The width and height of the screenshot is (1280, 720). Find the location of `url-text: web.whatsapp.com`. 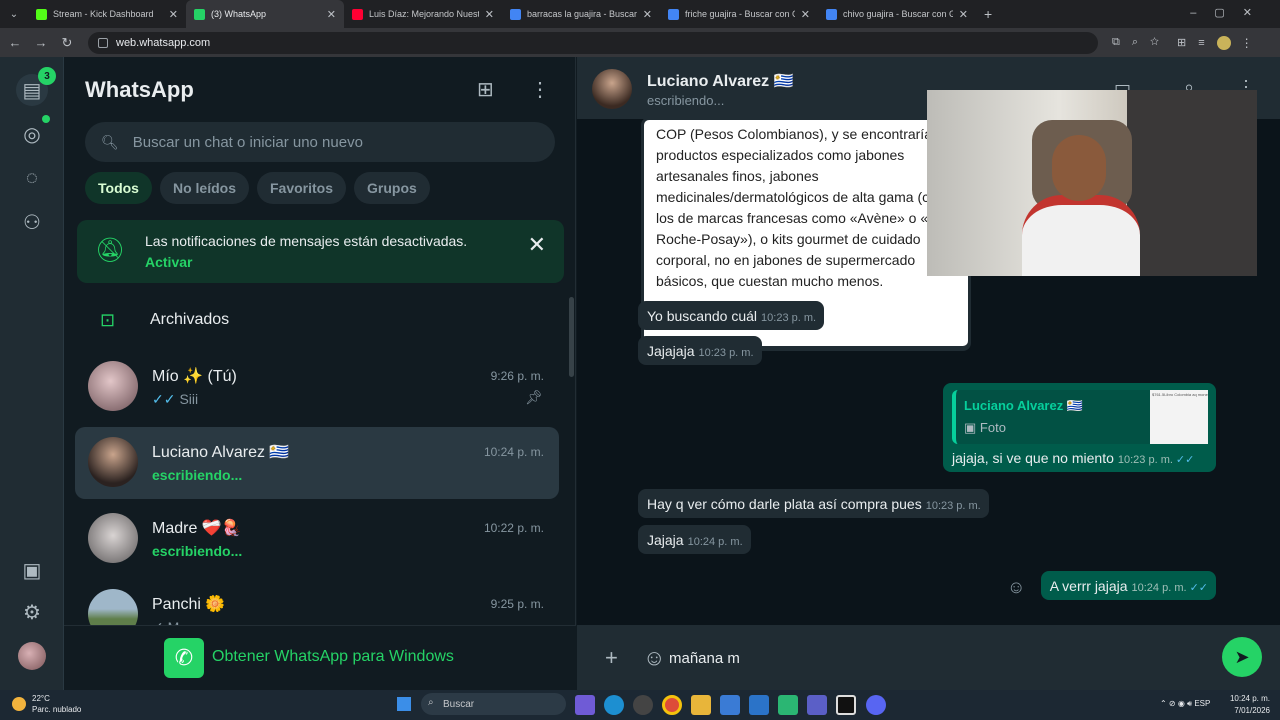

url-text: web.whatsapp.com is located at coordinates (163, 42).